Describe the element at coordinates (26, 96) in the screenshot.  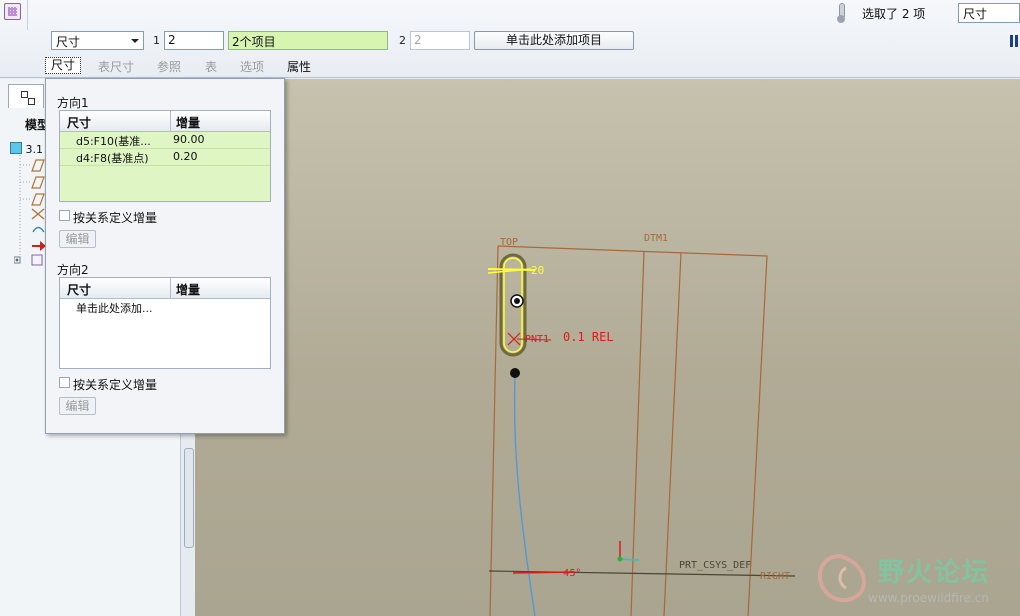
I see `model-tree-tab` at that location.